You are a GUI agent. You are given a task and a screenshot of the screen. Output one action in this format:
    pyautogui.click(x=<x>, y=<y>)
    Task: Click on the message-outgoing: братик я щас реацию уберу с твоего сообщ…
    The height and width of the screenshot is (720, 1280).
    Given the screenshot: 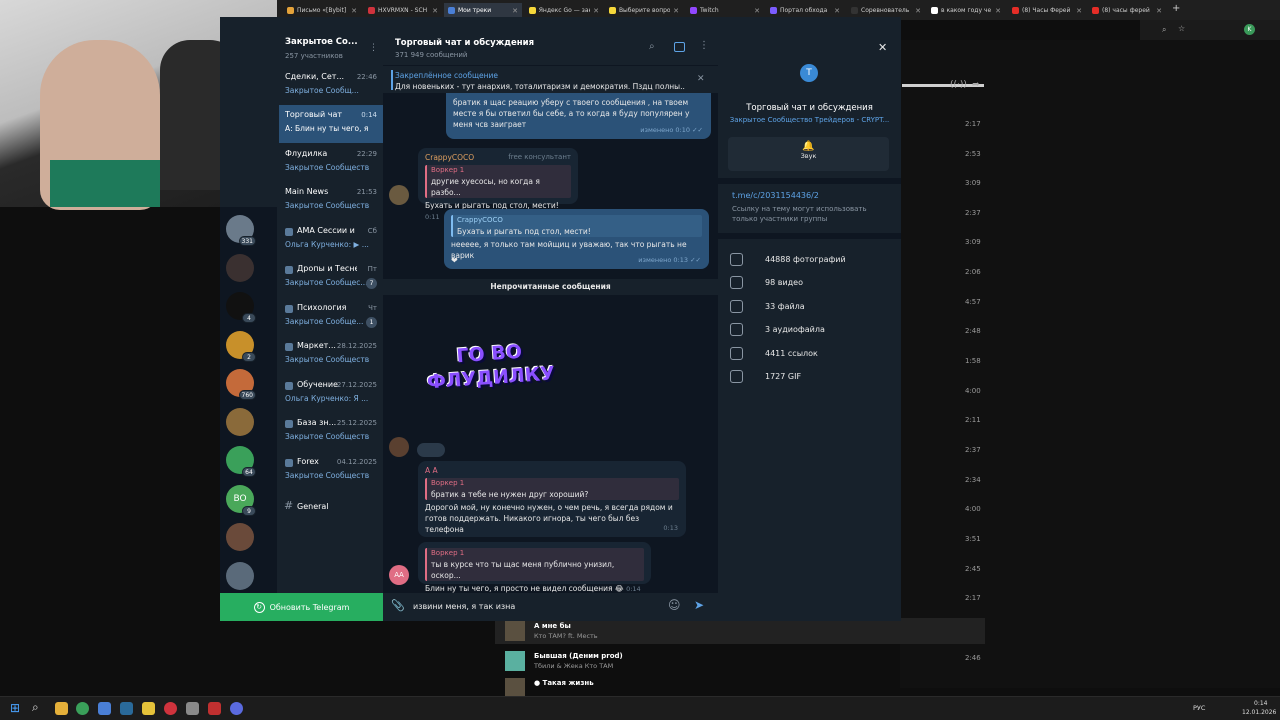 What is the action you would take?
    pyautogui.click(x=578, y=116)
    